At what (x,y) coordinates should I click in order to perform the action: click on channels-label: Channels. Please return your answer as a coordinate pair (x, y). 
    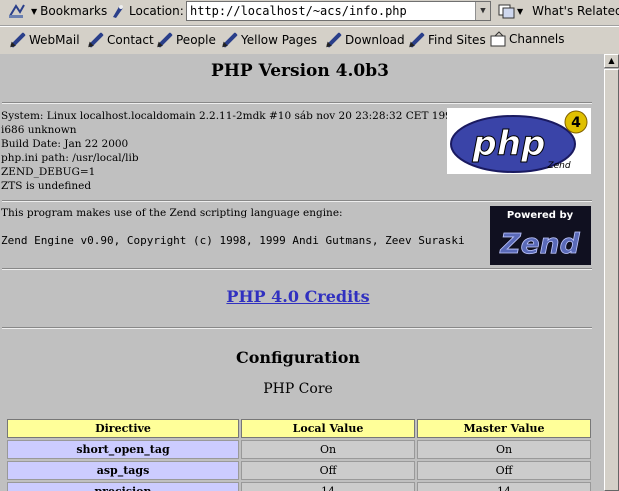
    Looking at the image, I should click on (537, 39).